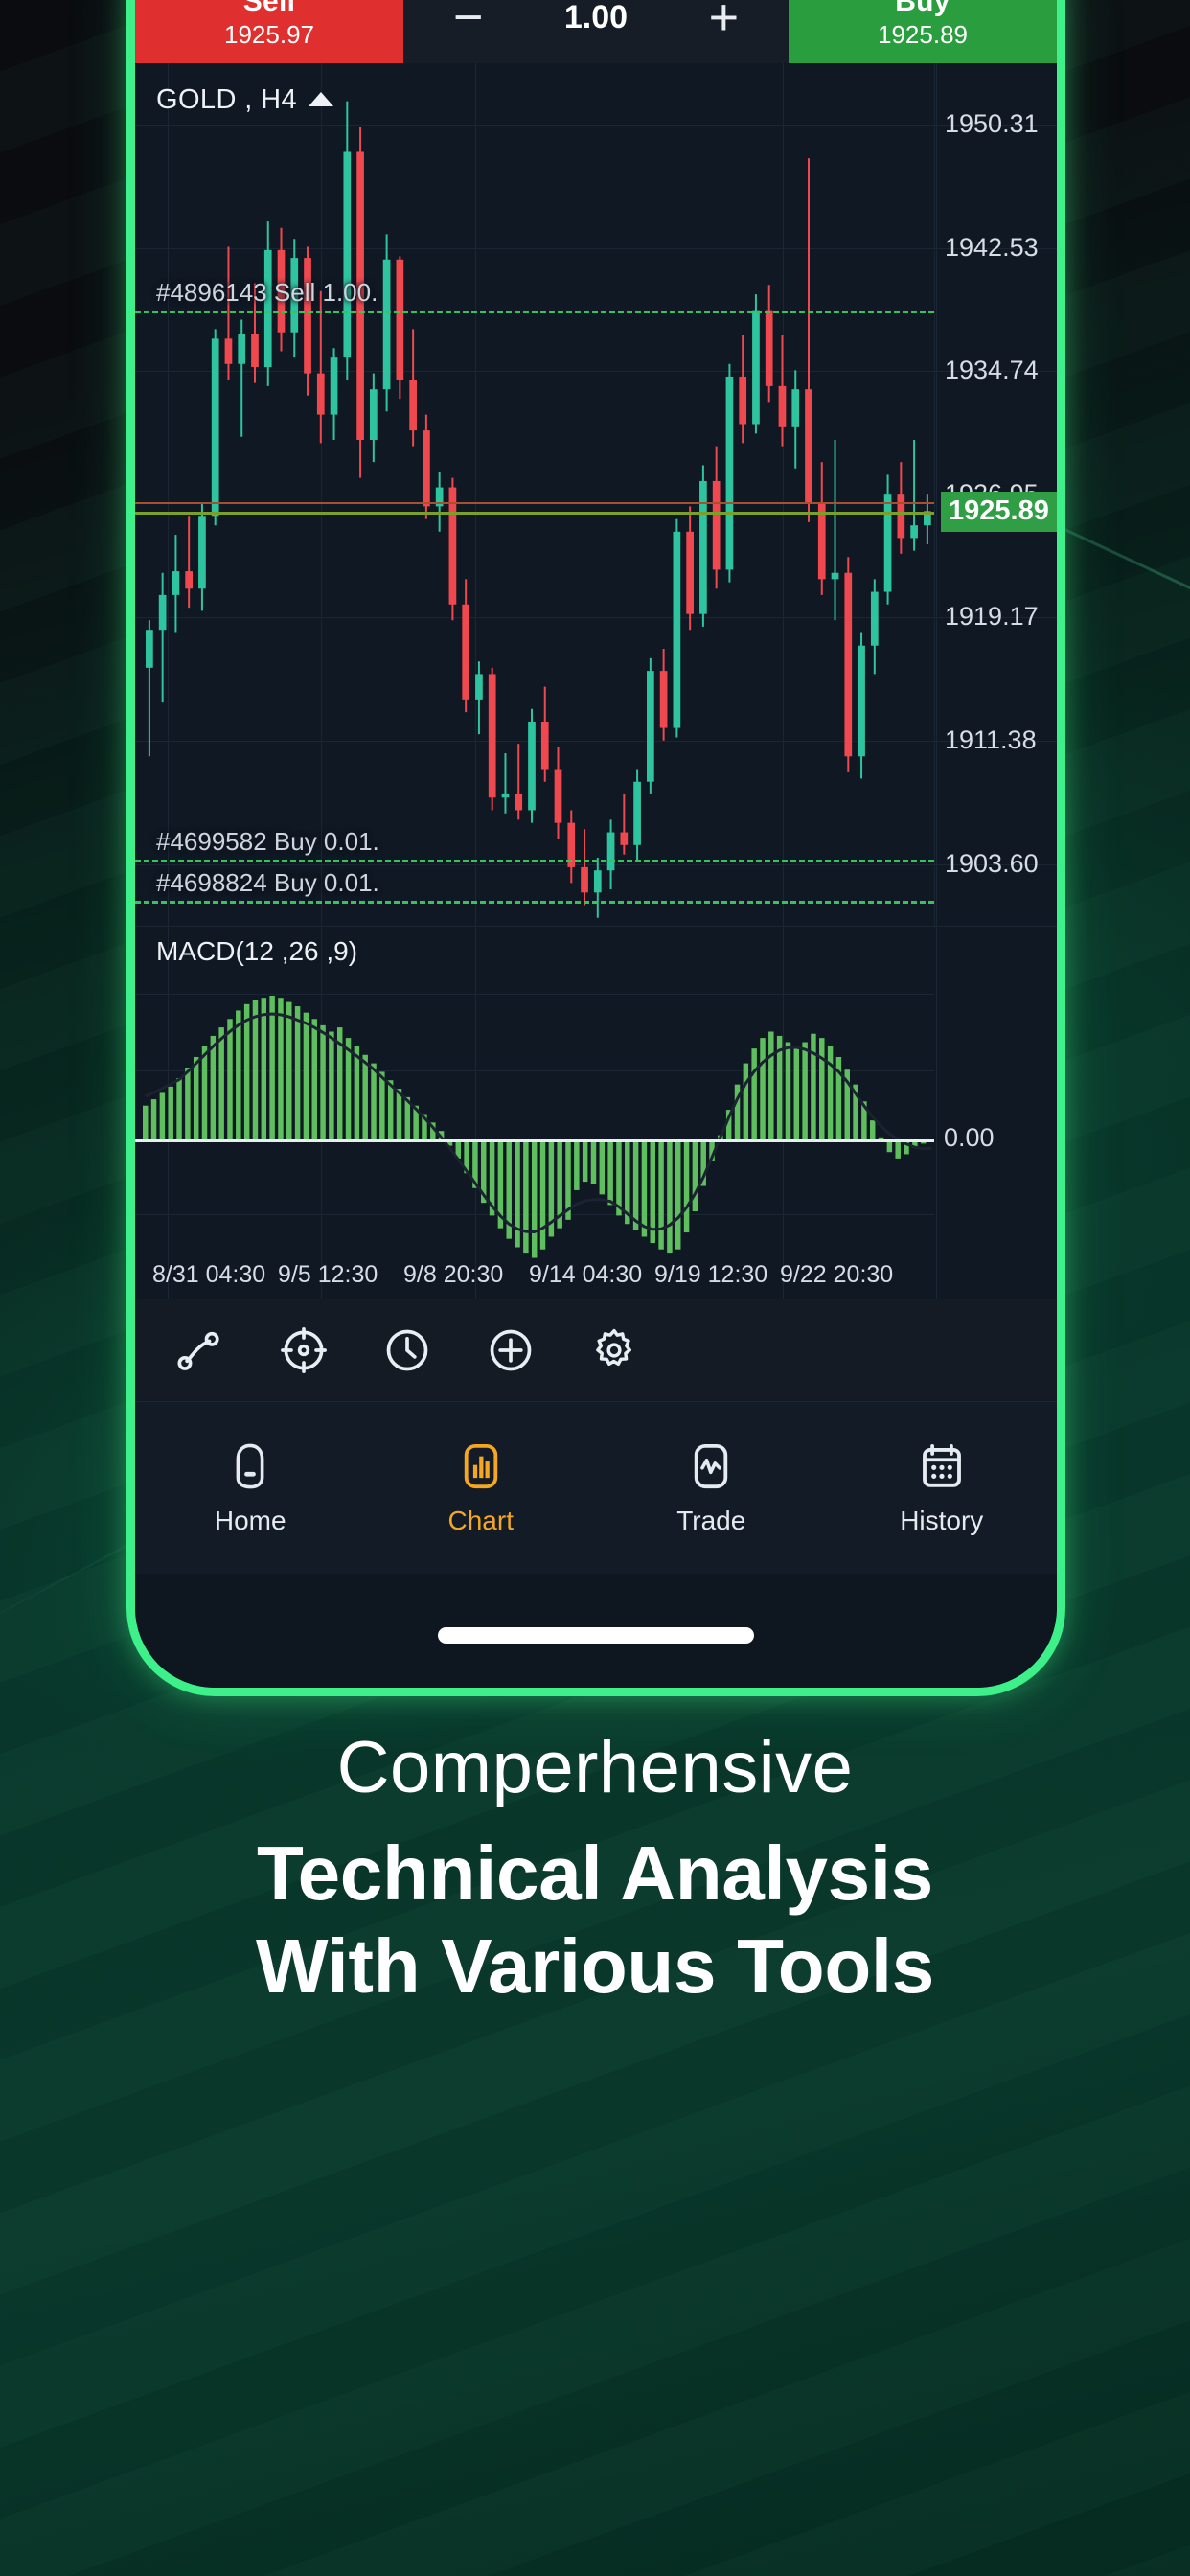 Image resolution: width=1190 pixels, height=2576 pixels. Describe the element at coordinates (837, 1274) in the screenshot. I see `time-tick: 9/22 20:30` at that location.